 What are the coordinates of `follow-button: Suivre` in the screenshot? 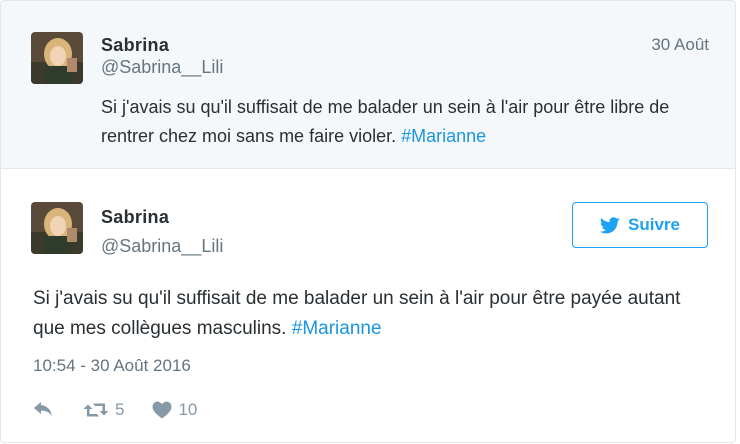 It's located at (640, 225).